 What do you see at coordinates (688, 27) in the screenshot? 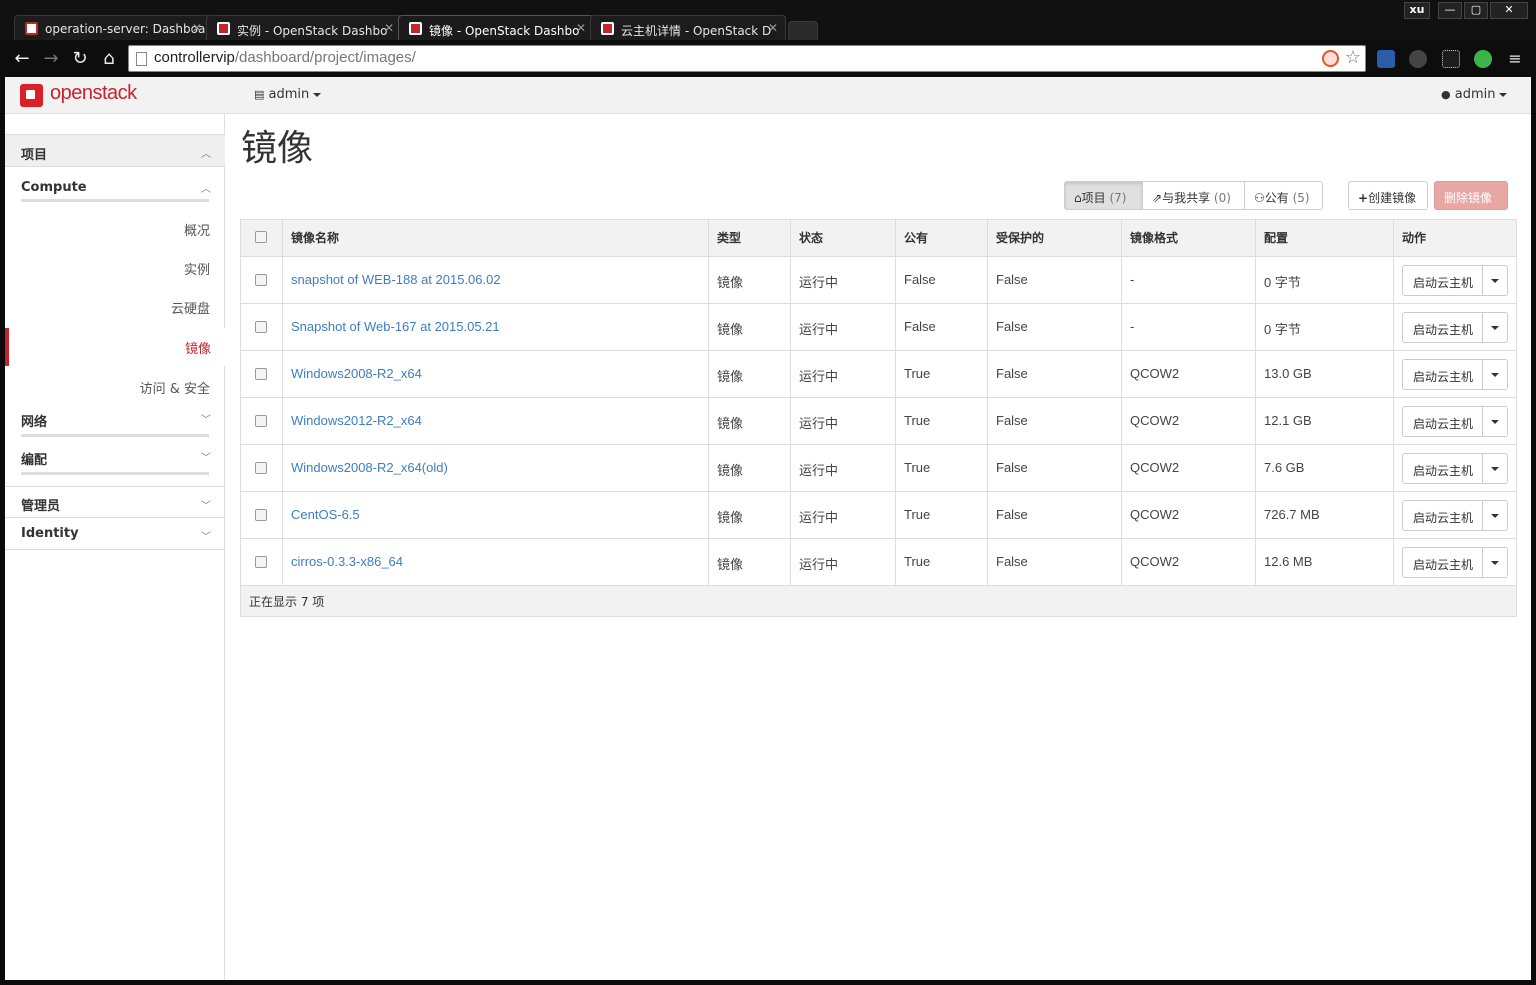
I see `tab-instance-detail: 云主机详情 - OpenStack D ✕` at bounding box center [688, 27].